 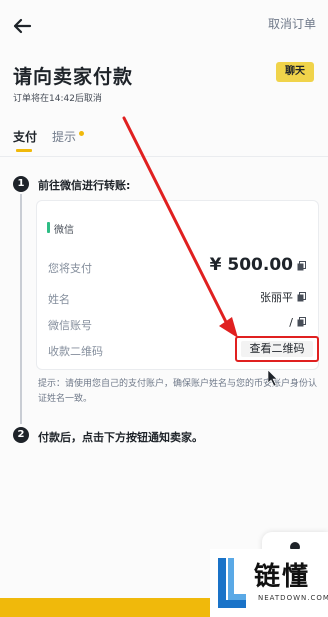 I want to click on watermark-text: 链懂, so click(x=282, y=577).